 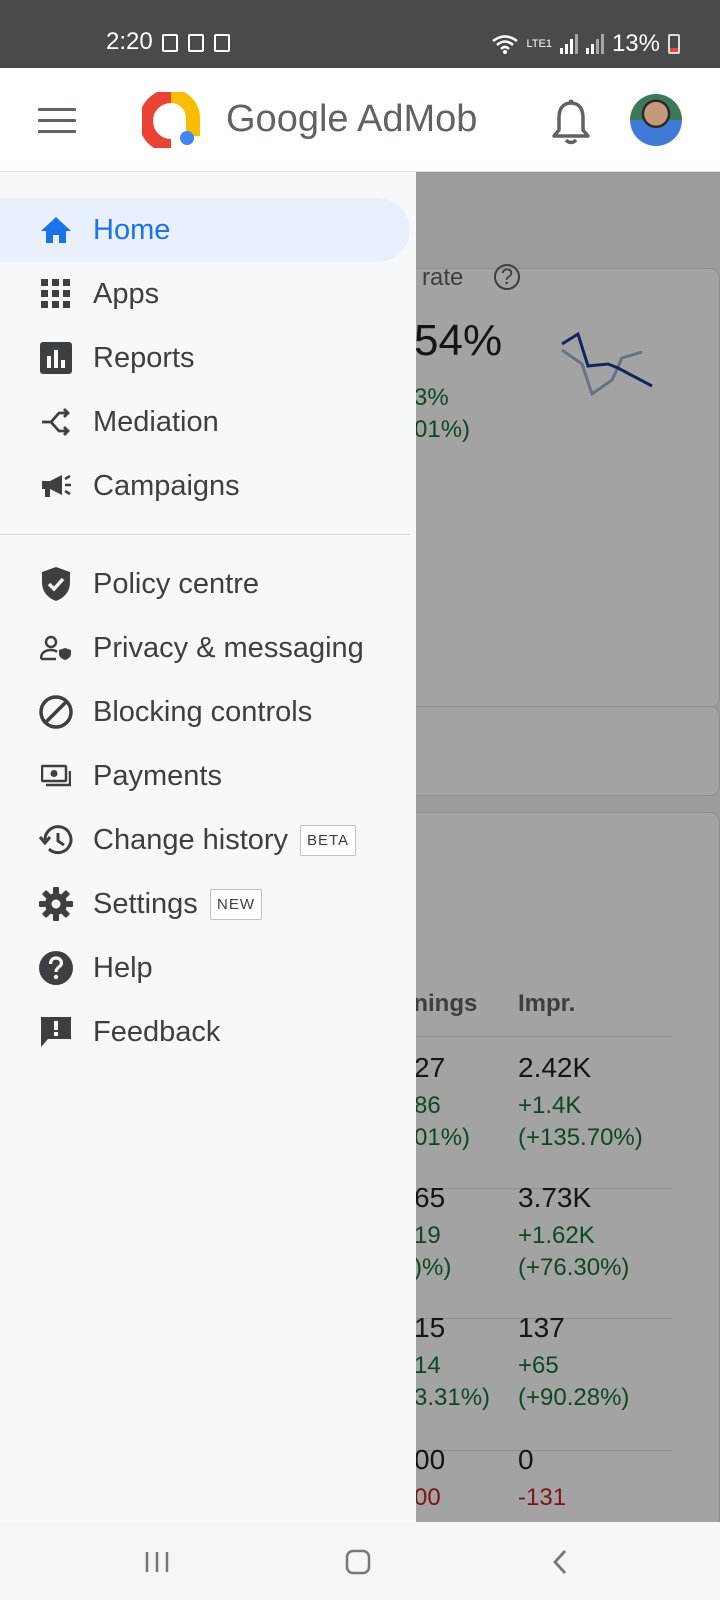 I want to click on home-icon, so click(x=56, y=230).